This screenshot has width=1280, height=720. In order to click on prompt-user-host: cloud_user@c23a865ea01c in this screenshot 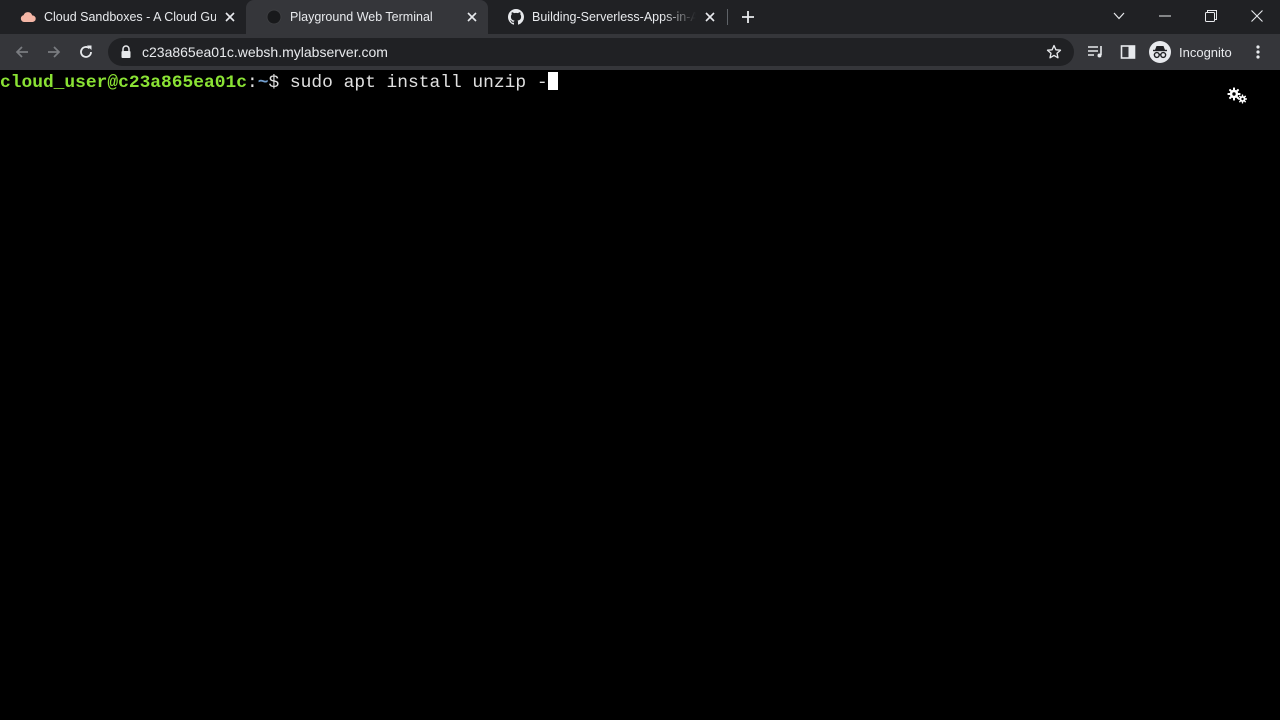, I will do `click(123, 83)`.